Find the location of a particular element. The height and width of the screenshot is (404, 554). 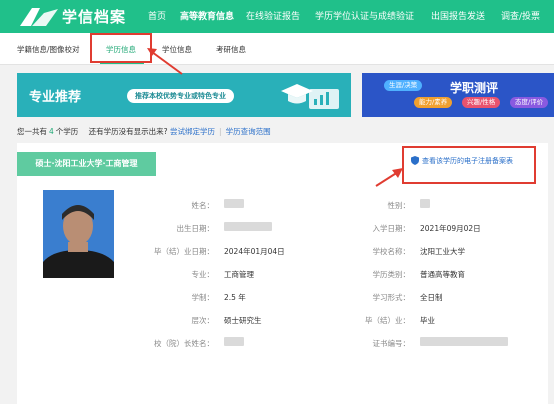

nav-online-report: 在线验证报告 is located at coordinates (273, 15).